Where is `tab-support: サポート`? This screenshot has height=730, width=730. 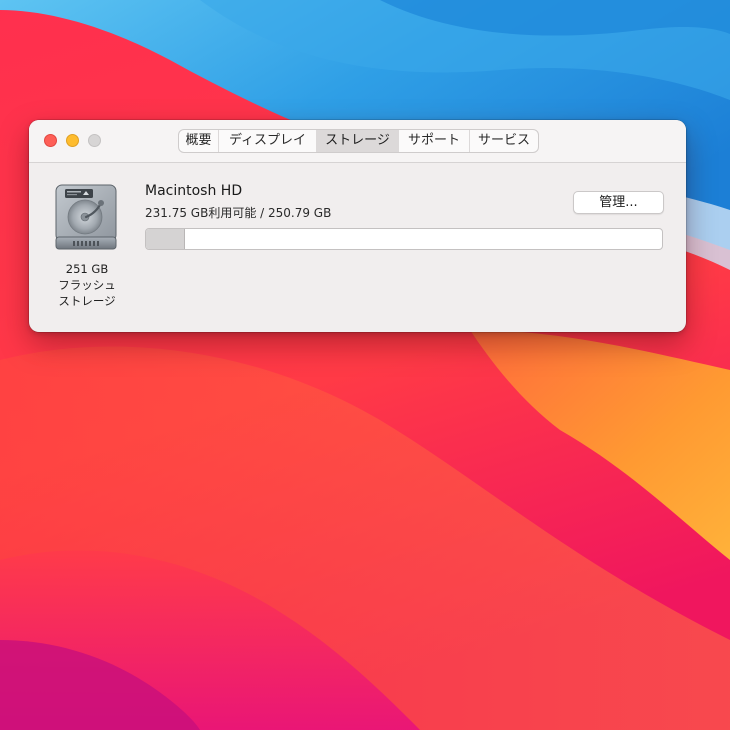
tab-support: サポート is located at coordinates (434, 141).